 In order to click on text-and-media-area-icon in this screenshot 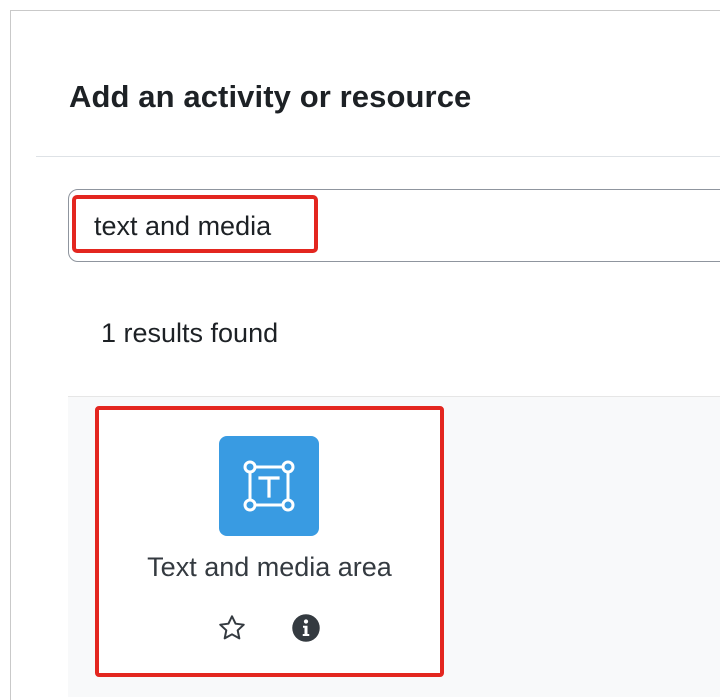, I will do `click(269, 486)`.